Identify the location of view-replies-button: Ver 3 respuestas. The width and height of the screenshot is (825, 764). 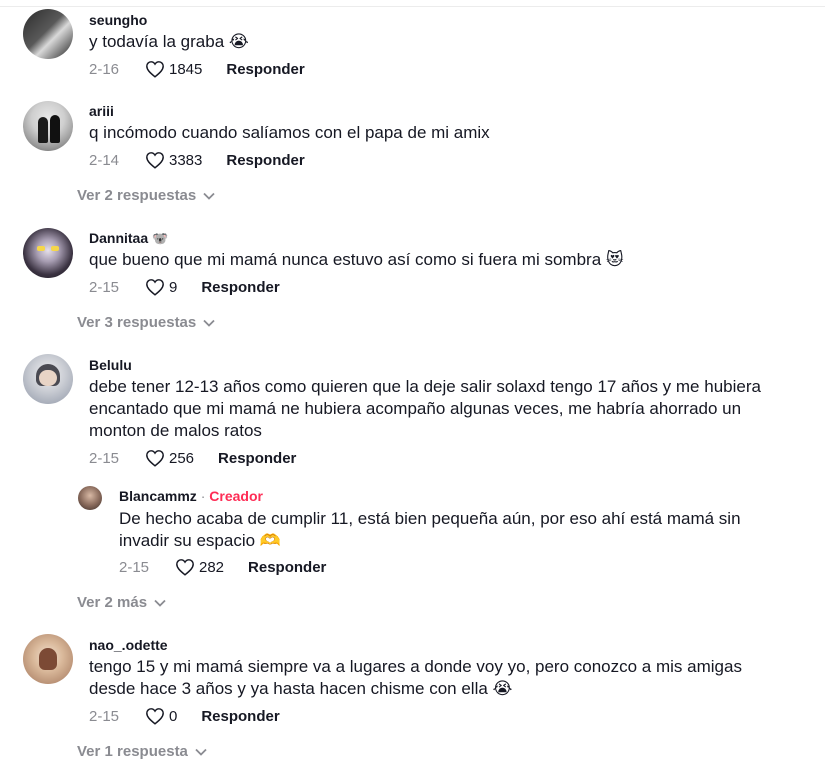
(146, 322).